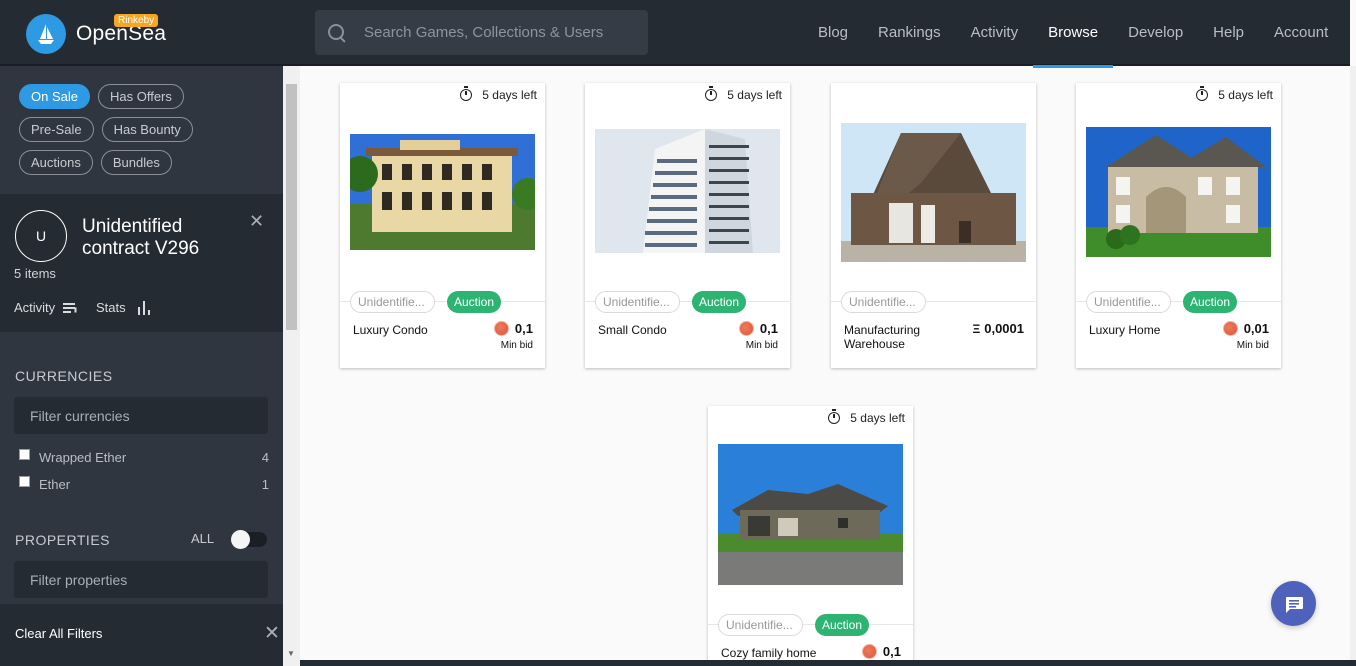 This screenshot has height=666, width=1356. Describe the element at coordinates (56, 129) in the screenshot. I see `filter-pre-sale: Pre-Sale` at that location.